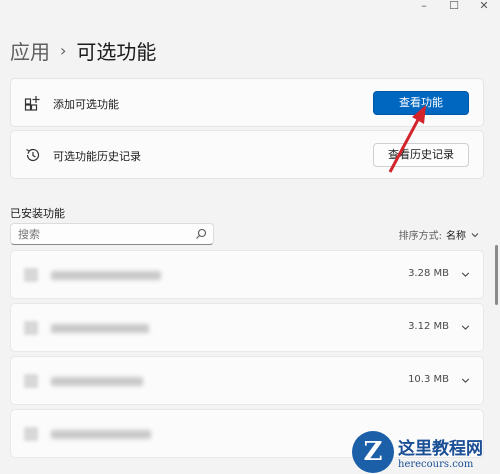 The height and width of the screenshot is (474, 500). I want to click on breadcrumb-parent: 应用, so click(30, 50).